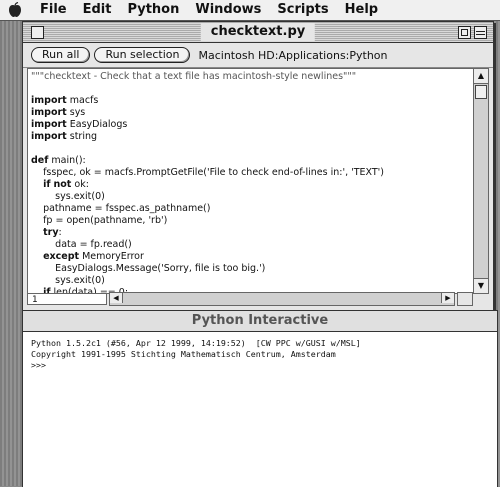  What do you see at coordinates (16, 9) in the screenshot?
I see `apple-icon` at bounding box center [16, 9].